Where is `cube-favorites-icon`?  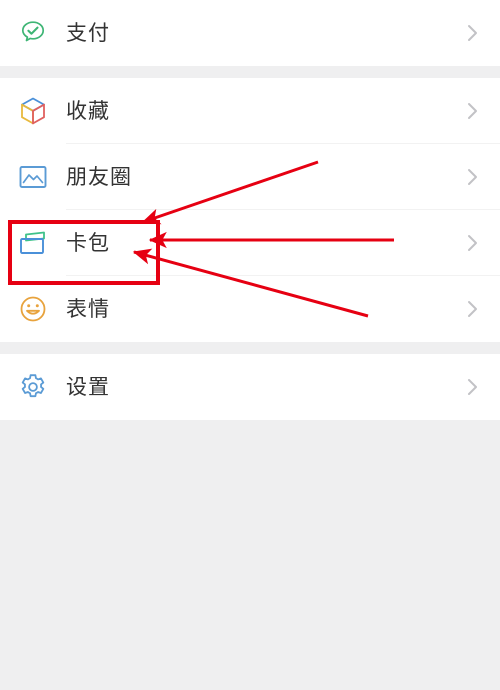
cube-favorites-icon is located at coordinates (33, 111).